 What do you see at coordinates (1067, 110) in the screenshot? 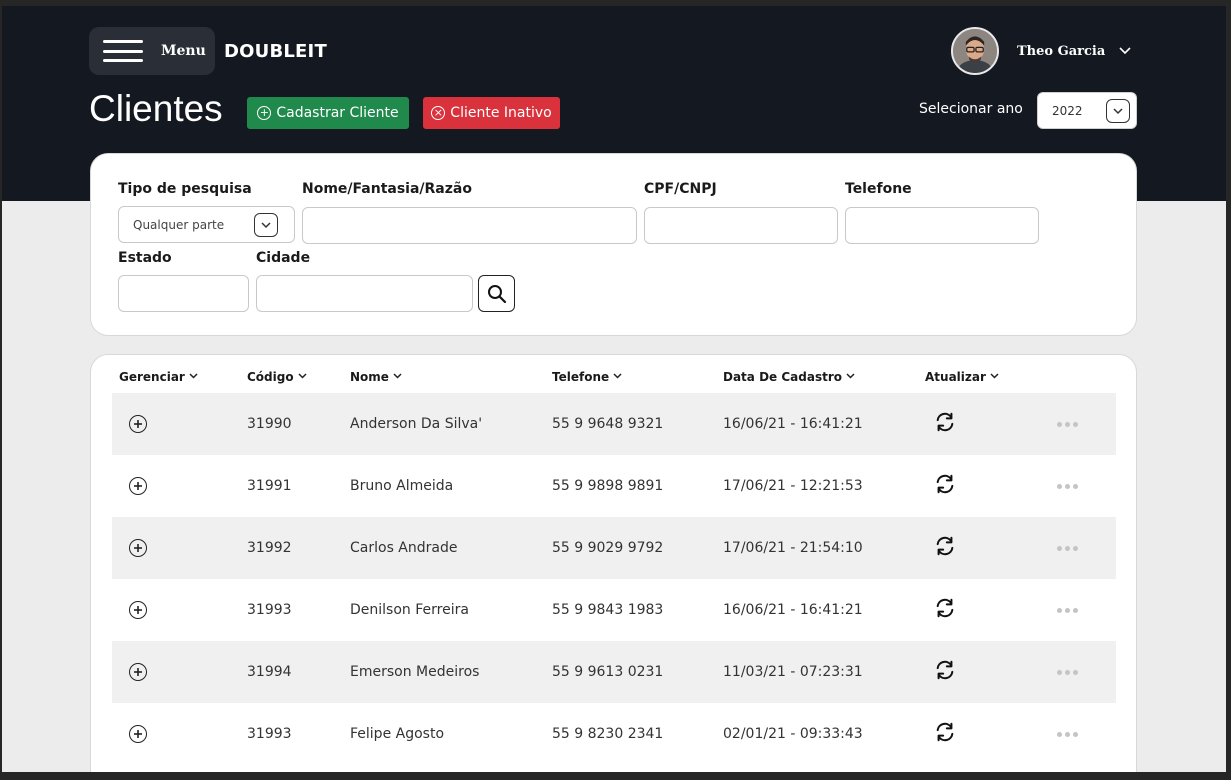
I see `year-value: 2022` at bounding box center [1067, 110].